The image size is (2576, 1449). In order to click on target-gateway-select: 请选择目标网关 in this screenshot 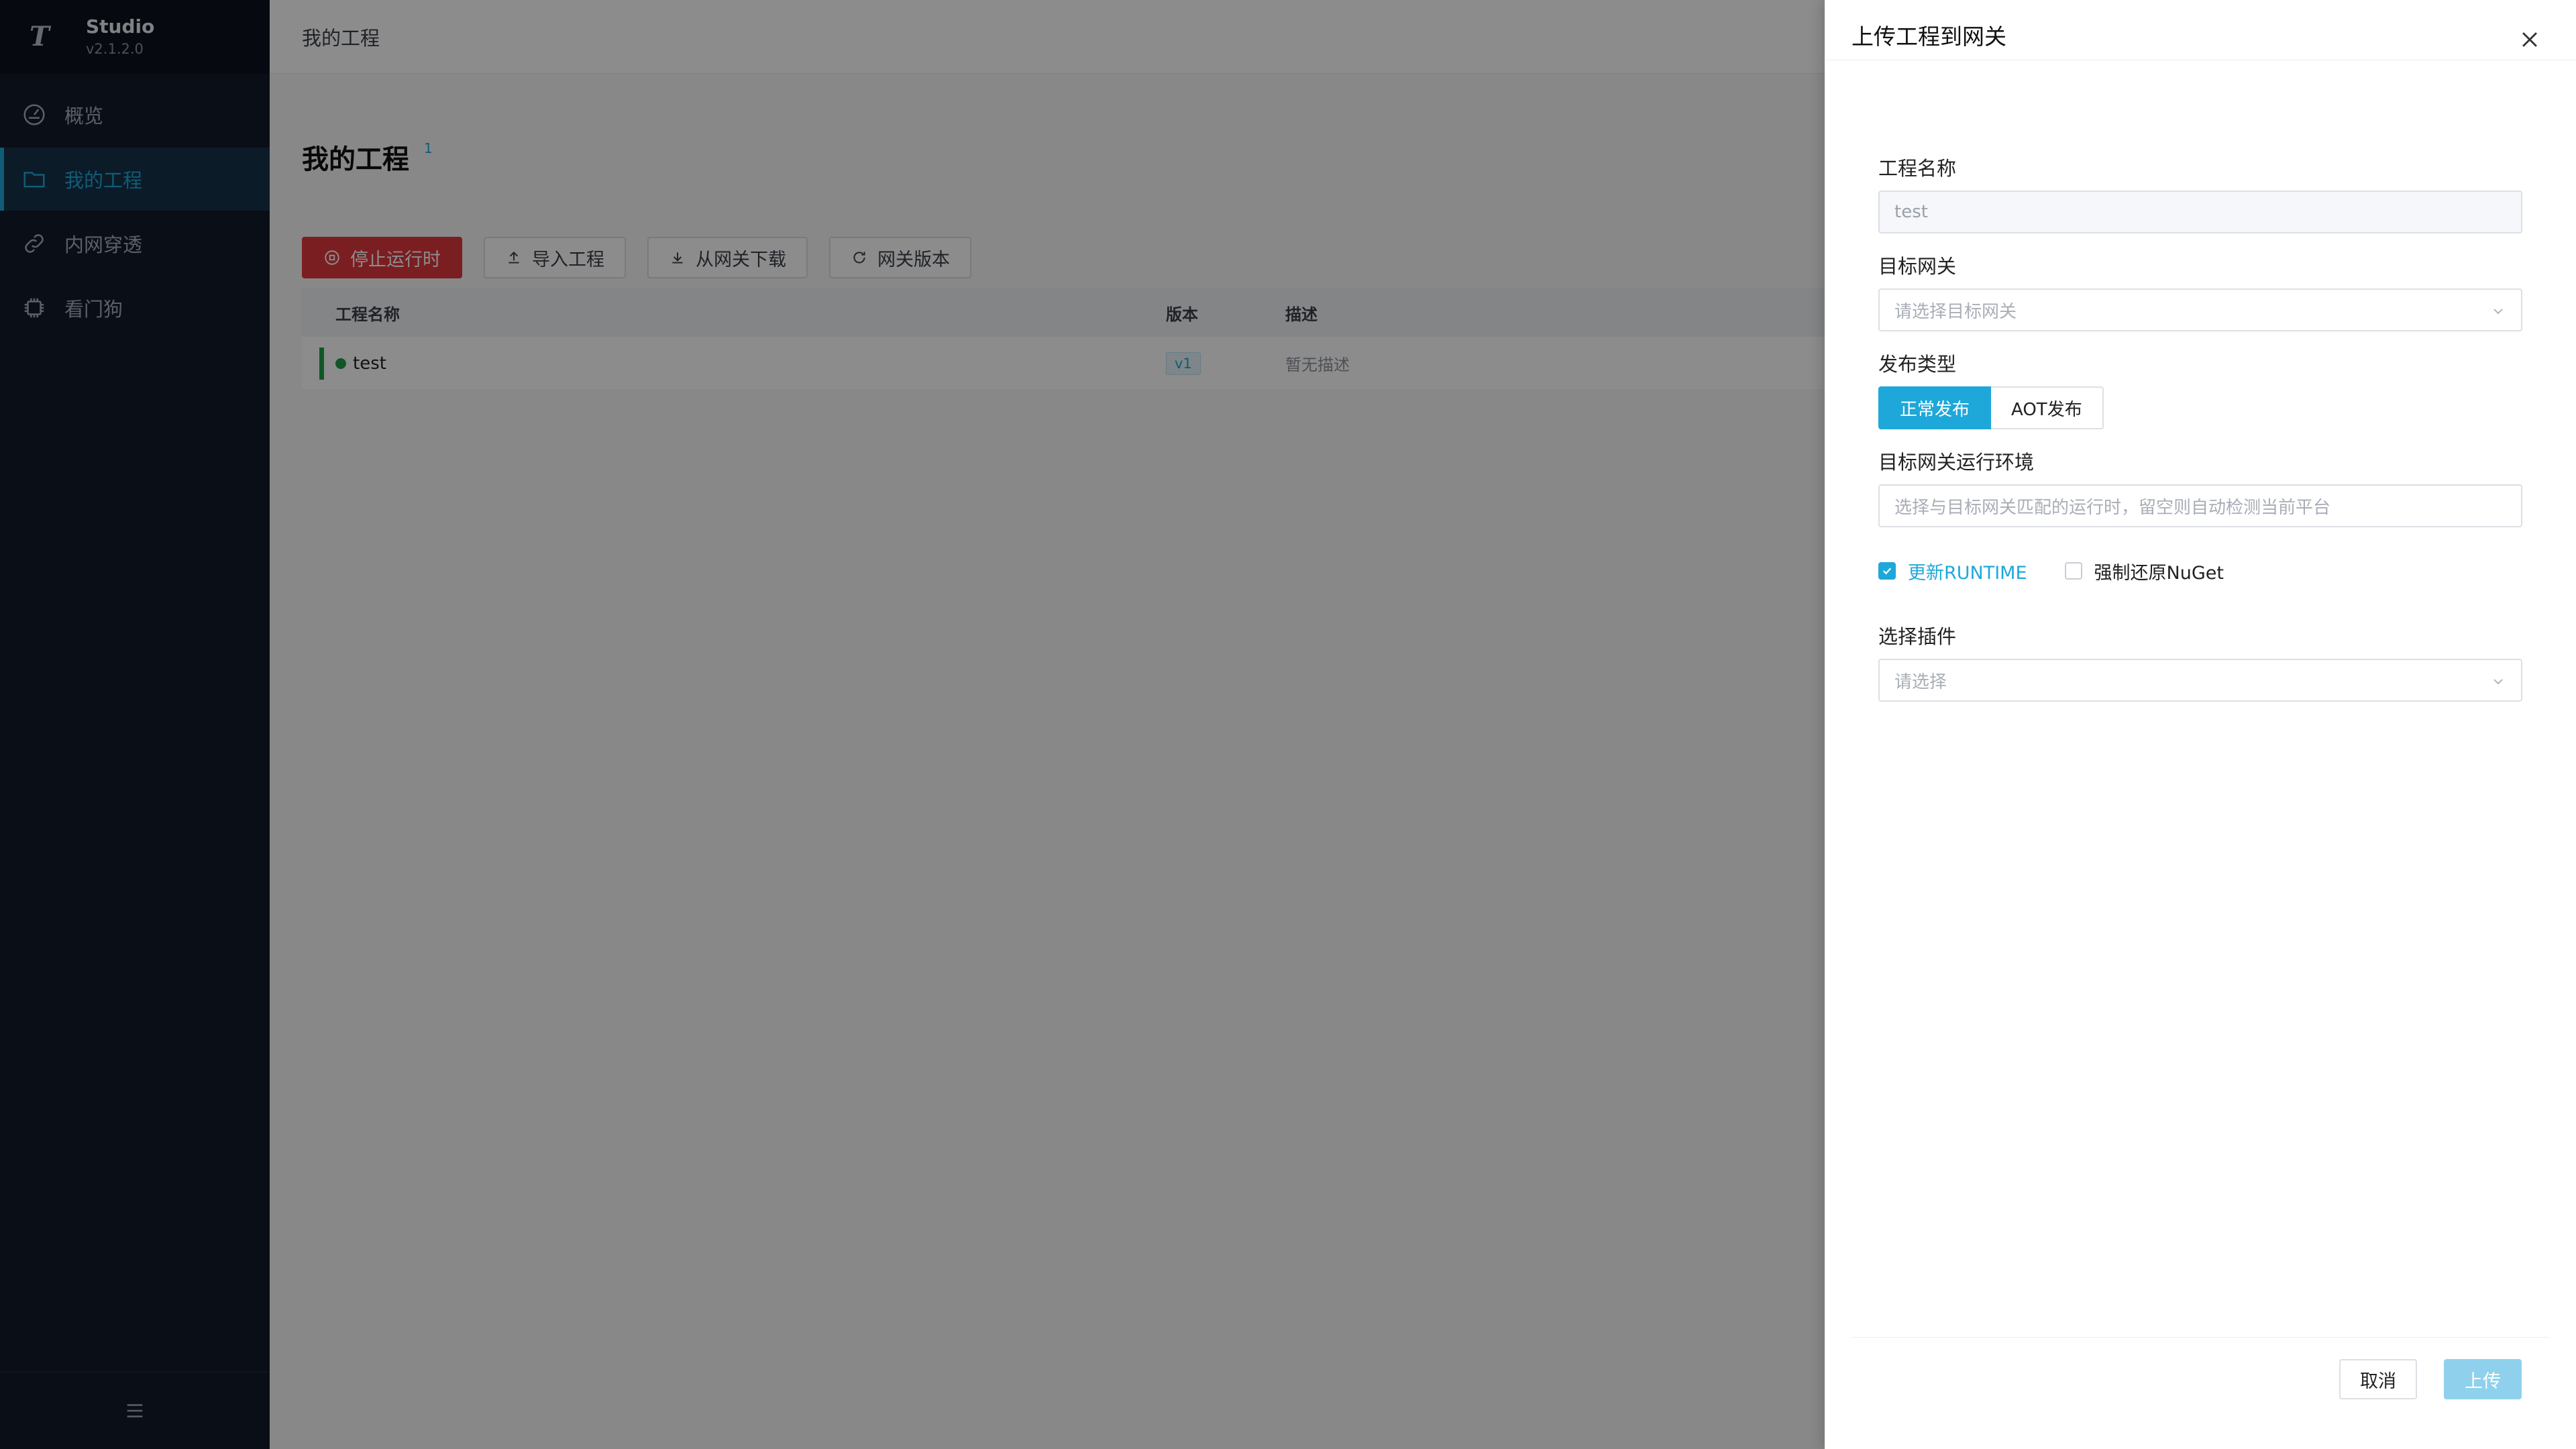, I will do `click(2200, 309)`.